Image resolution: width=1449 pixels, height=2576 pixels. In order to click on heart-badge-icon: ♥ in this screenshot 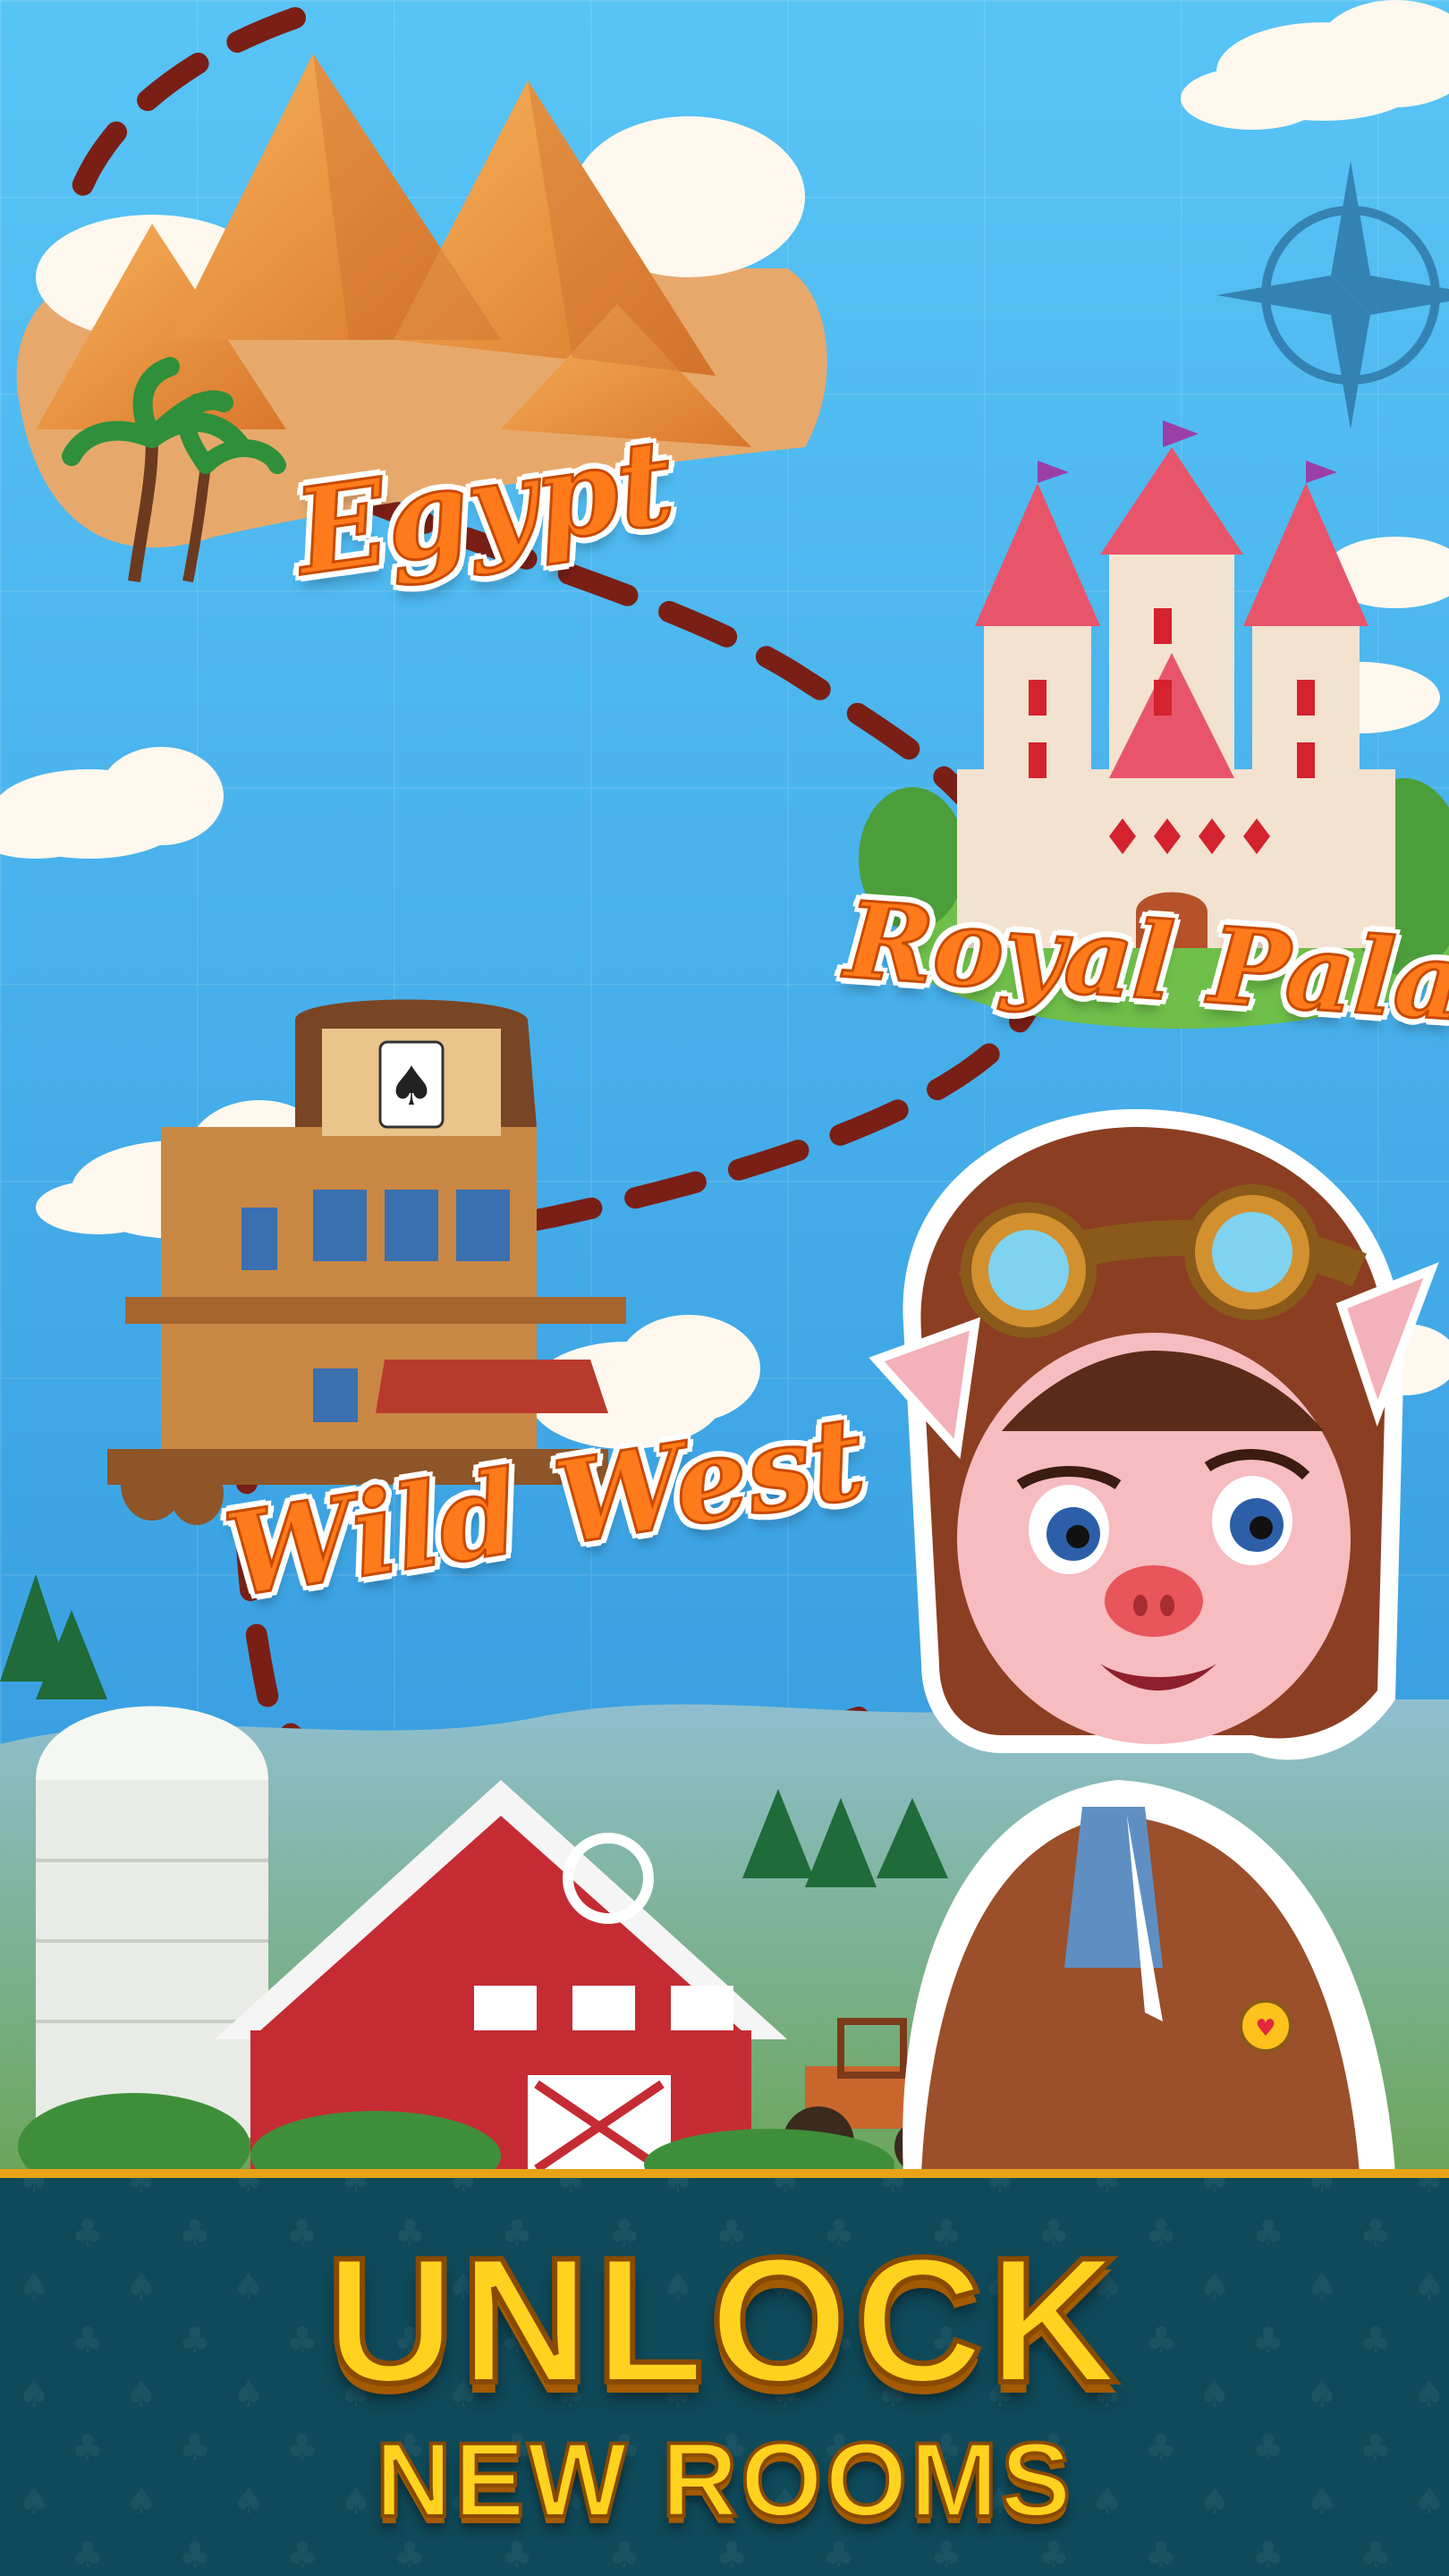, I will do `click(1265, 2026)`.